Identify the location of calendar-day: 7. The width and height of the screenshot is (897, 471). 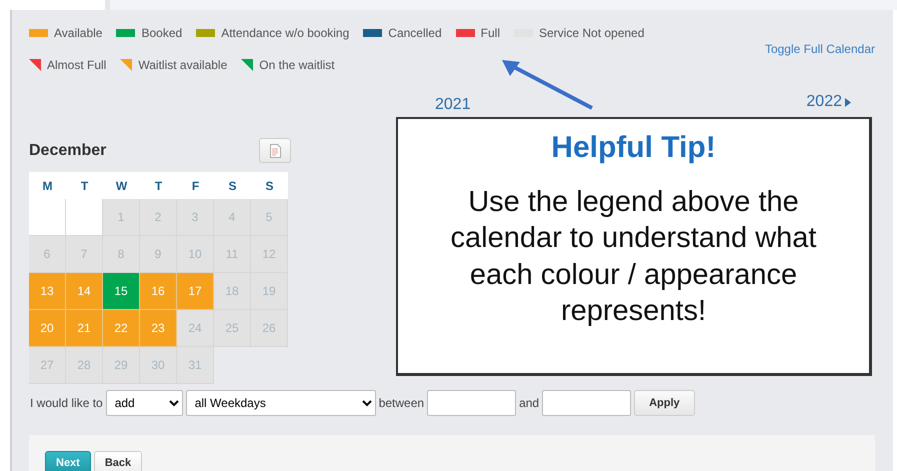
(84, 254).